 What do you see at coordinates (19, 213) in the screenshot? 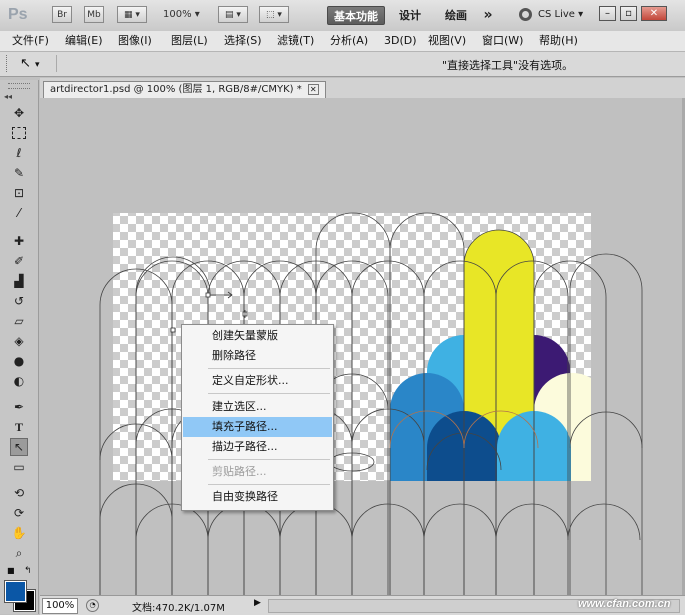
I see `eyedropper-tool-icon: ⁄` at bounding box center [19, 213].